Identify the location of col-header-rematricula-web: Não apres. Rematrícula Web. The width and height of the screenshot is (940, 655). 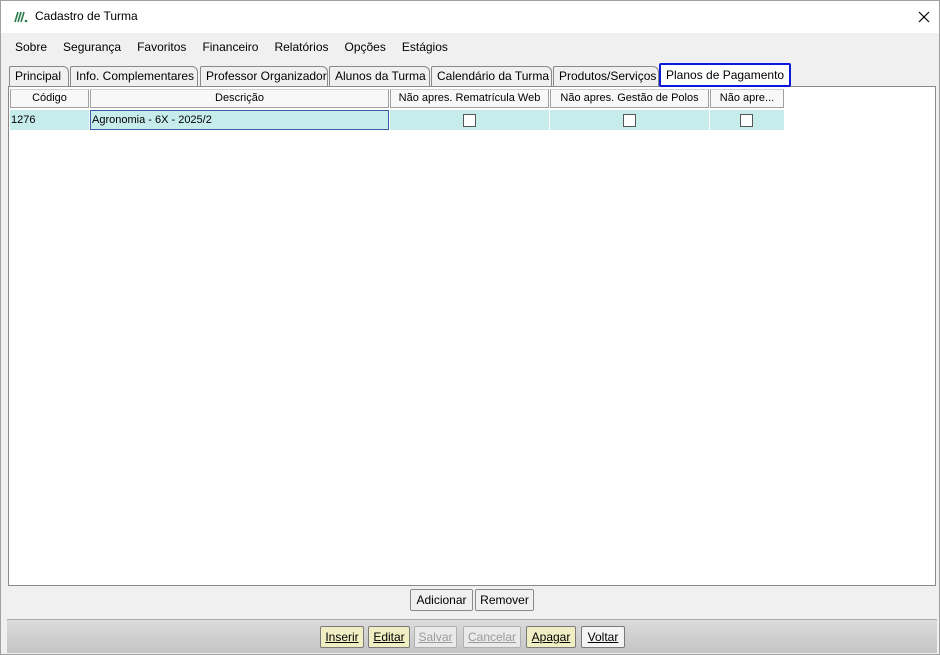
(469, 98).